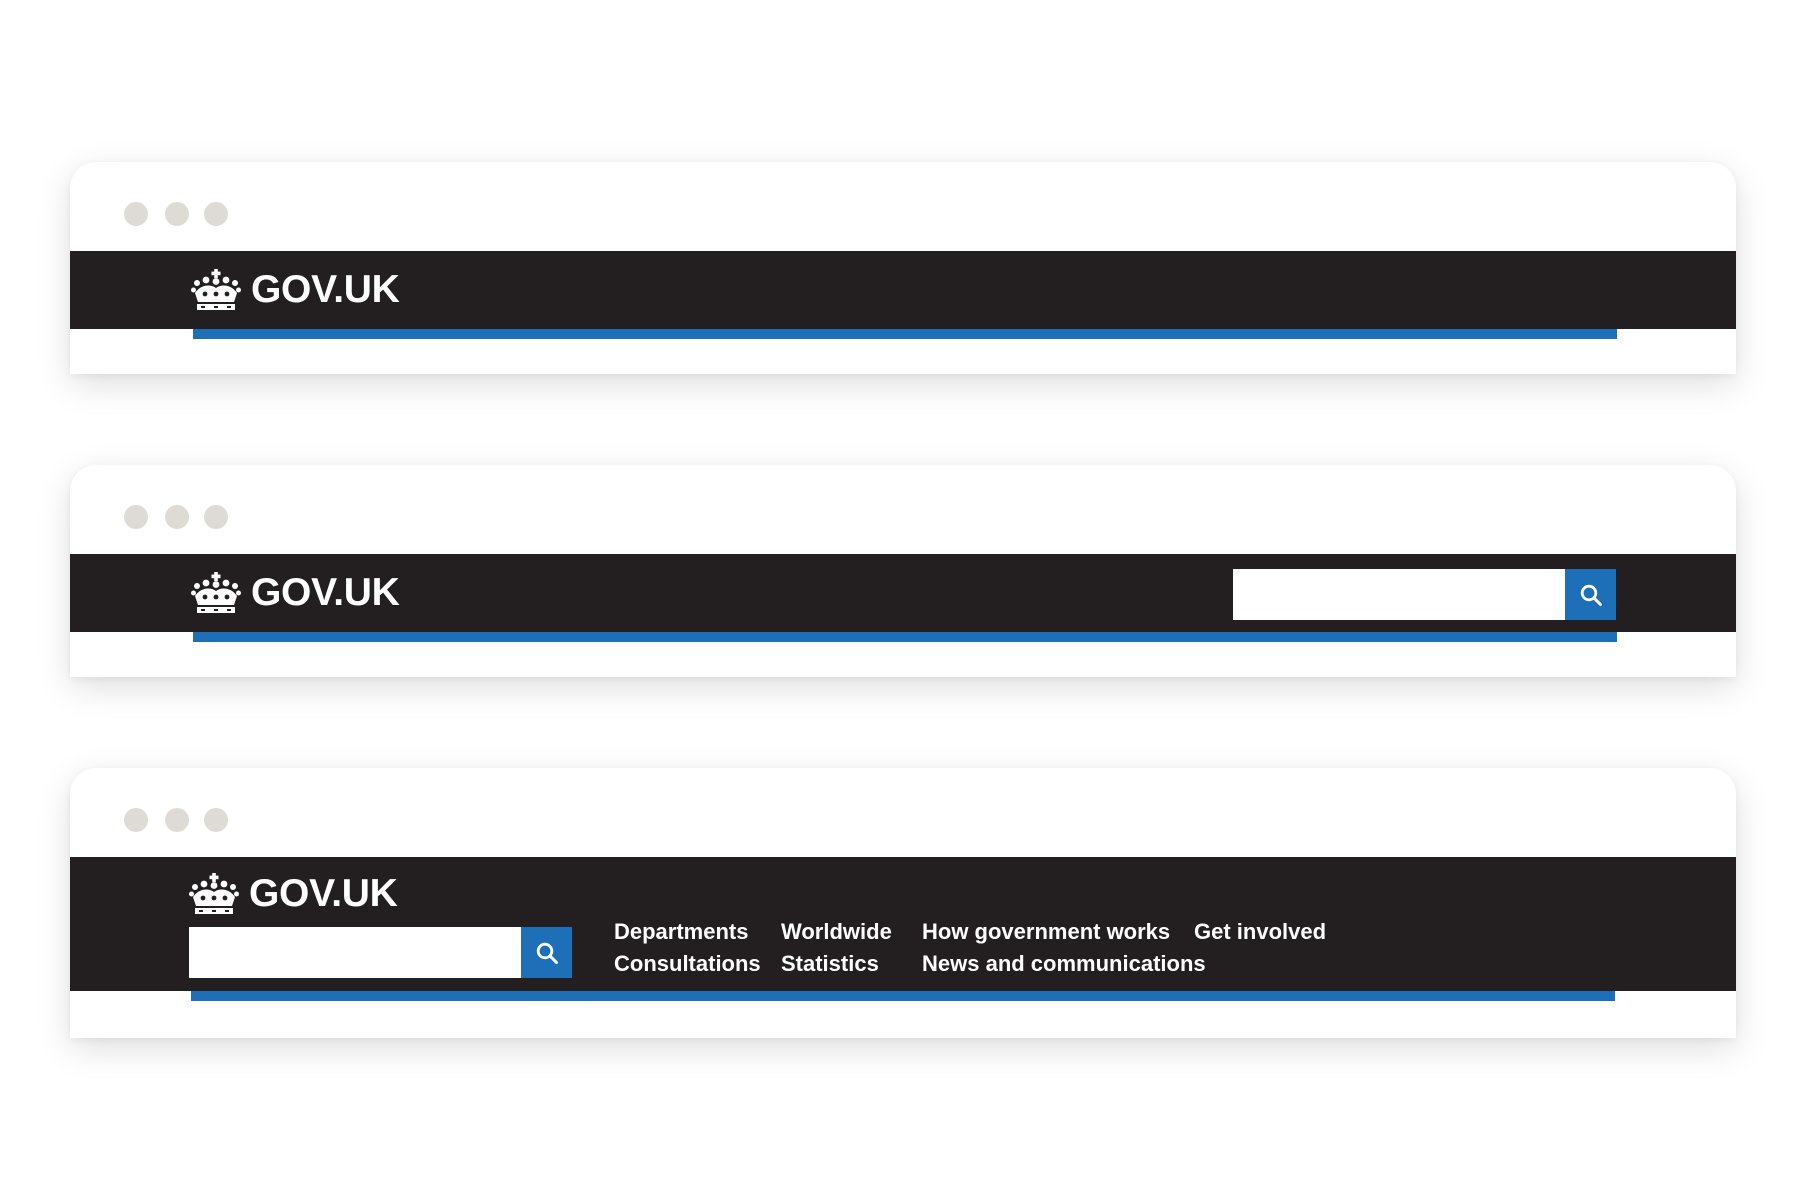 This screenshot has height=1198, width=1805. I want to click on nav-link-news-and-communications: News and communications, so click(1064, 964).